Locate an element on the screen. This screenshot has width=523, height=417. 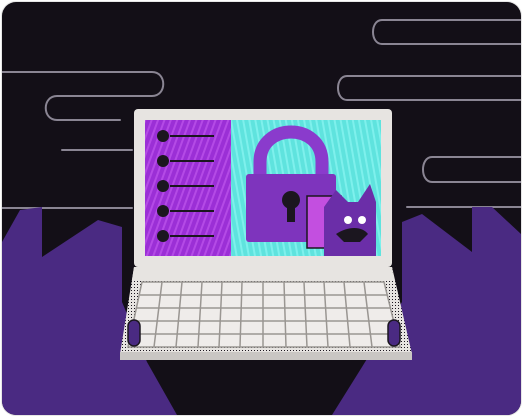
right-thumb is located at coordinates (394, 333).